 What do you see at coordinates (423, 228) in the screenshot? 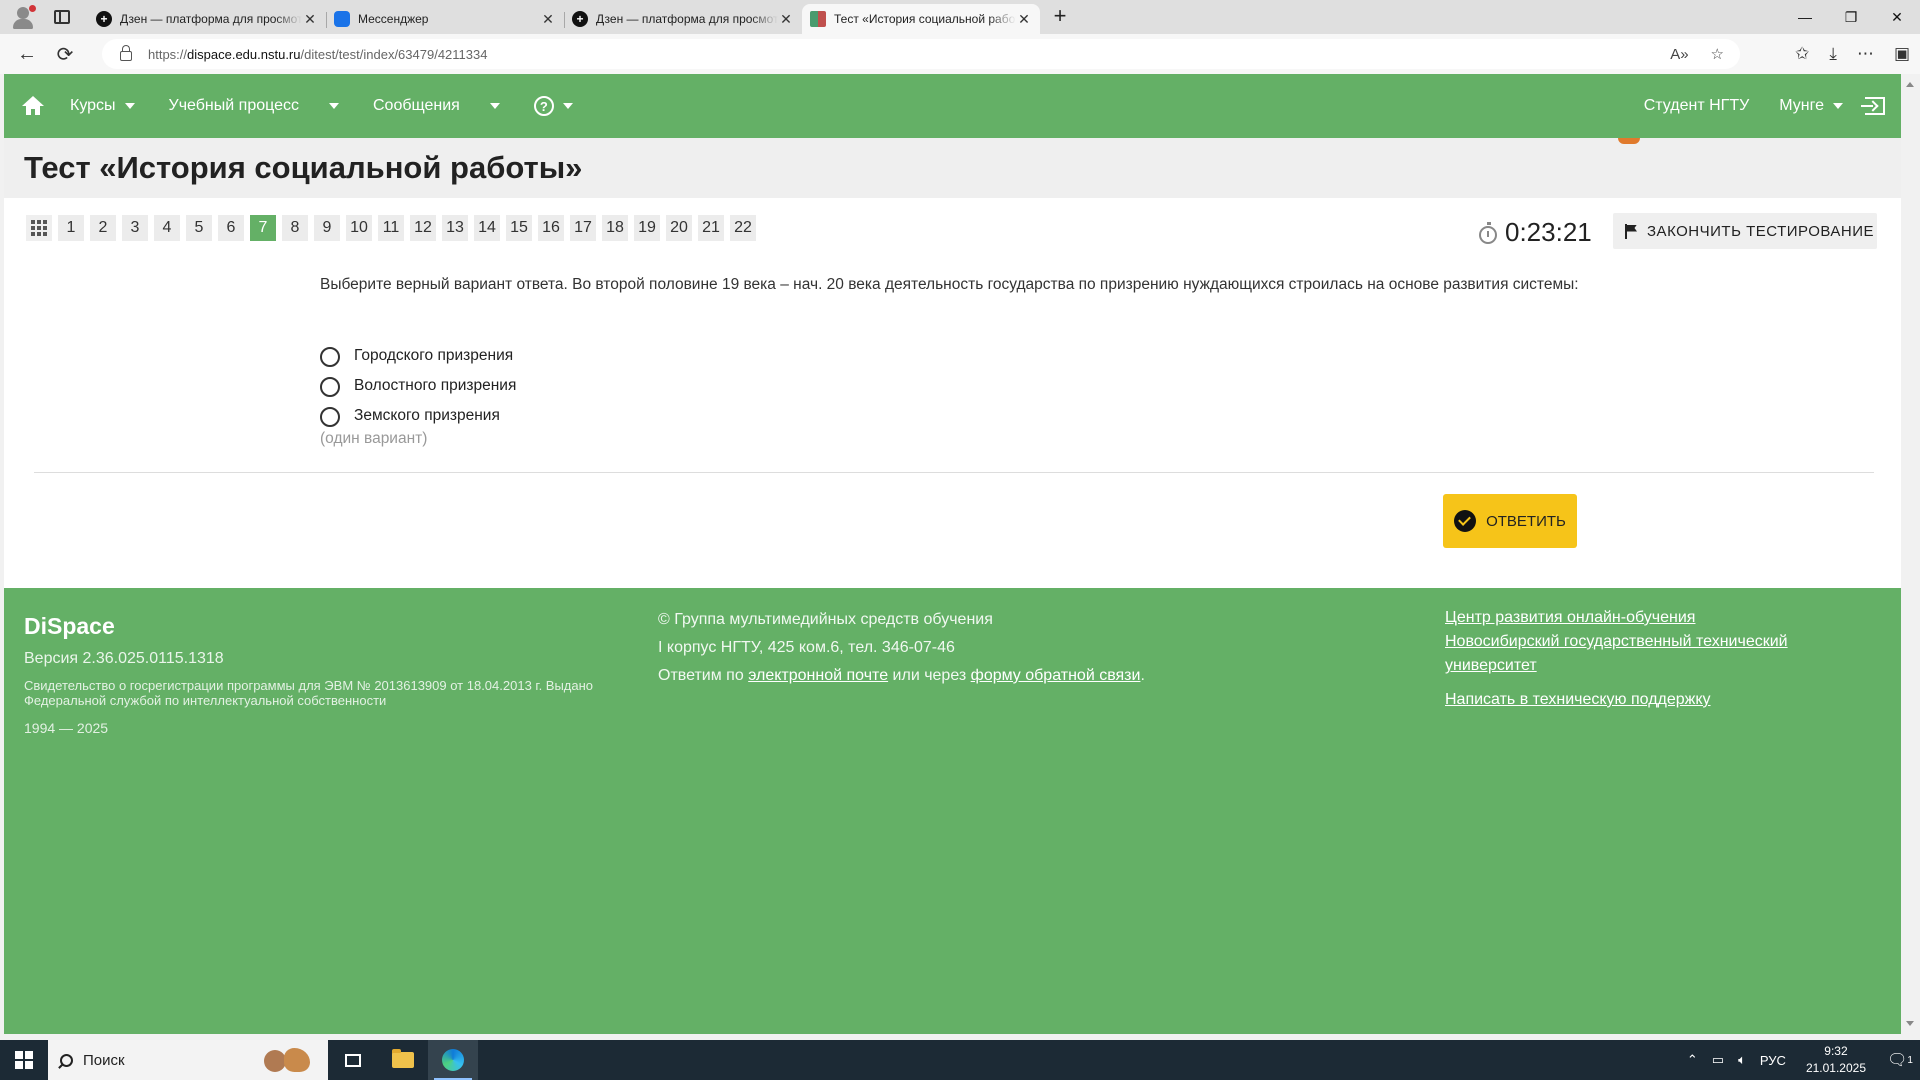
I see `question-number-button: 12` at bounding box center [423, 228].